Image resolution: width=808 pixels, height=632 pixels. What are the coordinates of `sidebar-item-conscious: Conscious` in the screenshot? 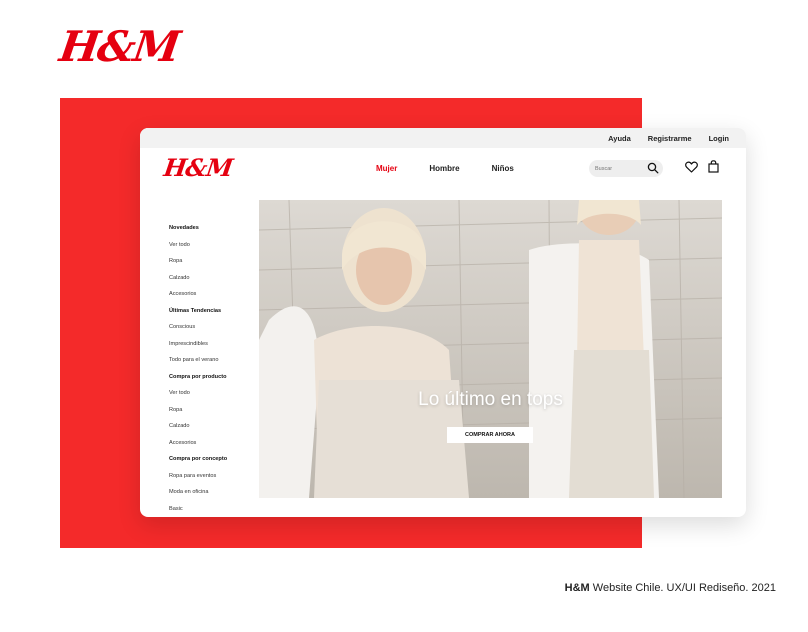 It's located at (198, 331).